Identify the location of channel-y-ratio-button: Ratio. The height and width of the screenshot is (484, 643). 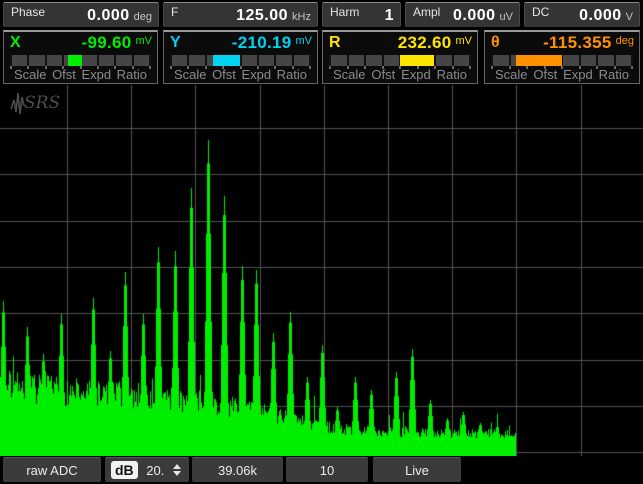
(292, 74).